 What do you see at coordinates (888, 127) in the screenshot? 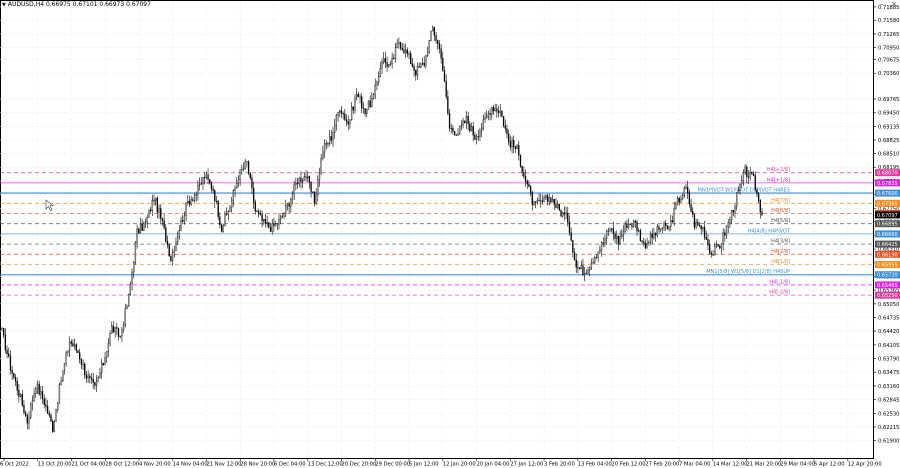
I see `y-tick-label: 0.69135` at bounding box center [888, 127].